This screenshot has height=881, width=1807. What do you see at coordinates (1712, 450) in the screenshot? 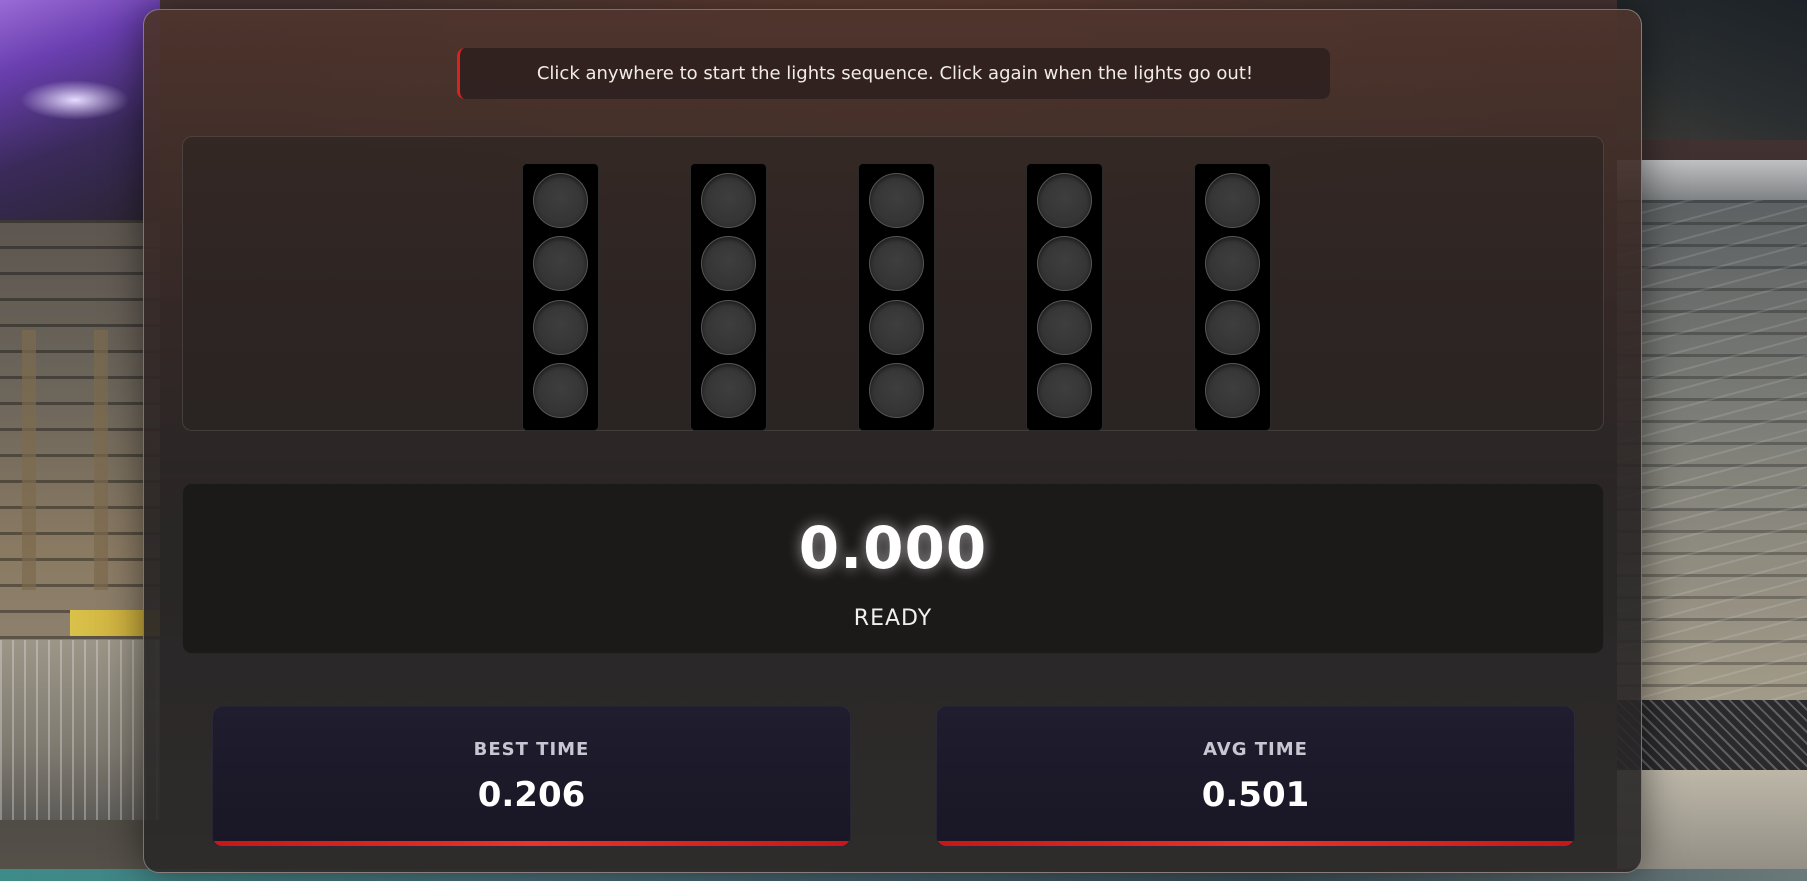
I see `background-grandstand-right` at bounding box center [1712, 450].